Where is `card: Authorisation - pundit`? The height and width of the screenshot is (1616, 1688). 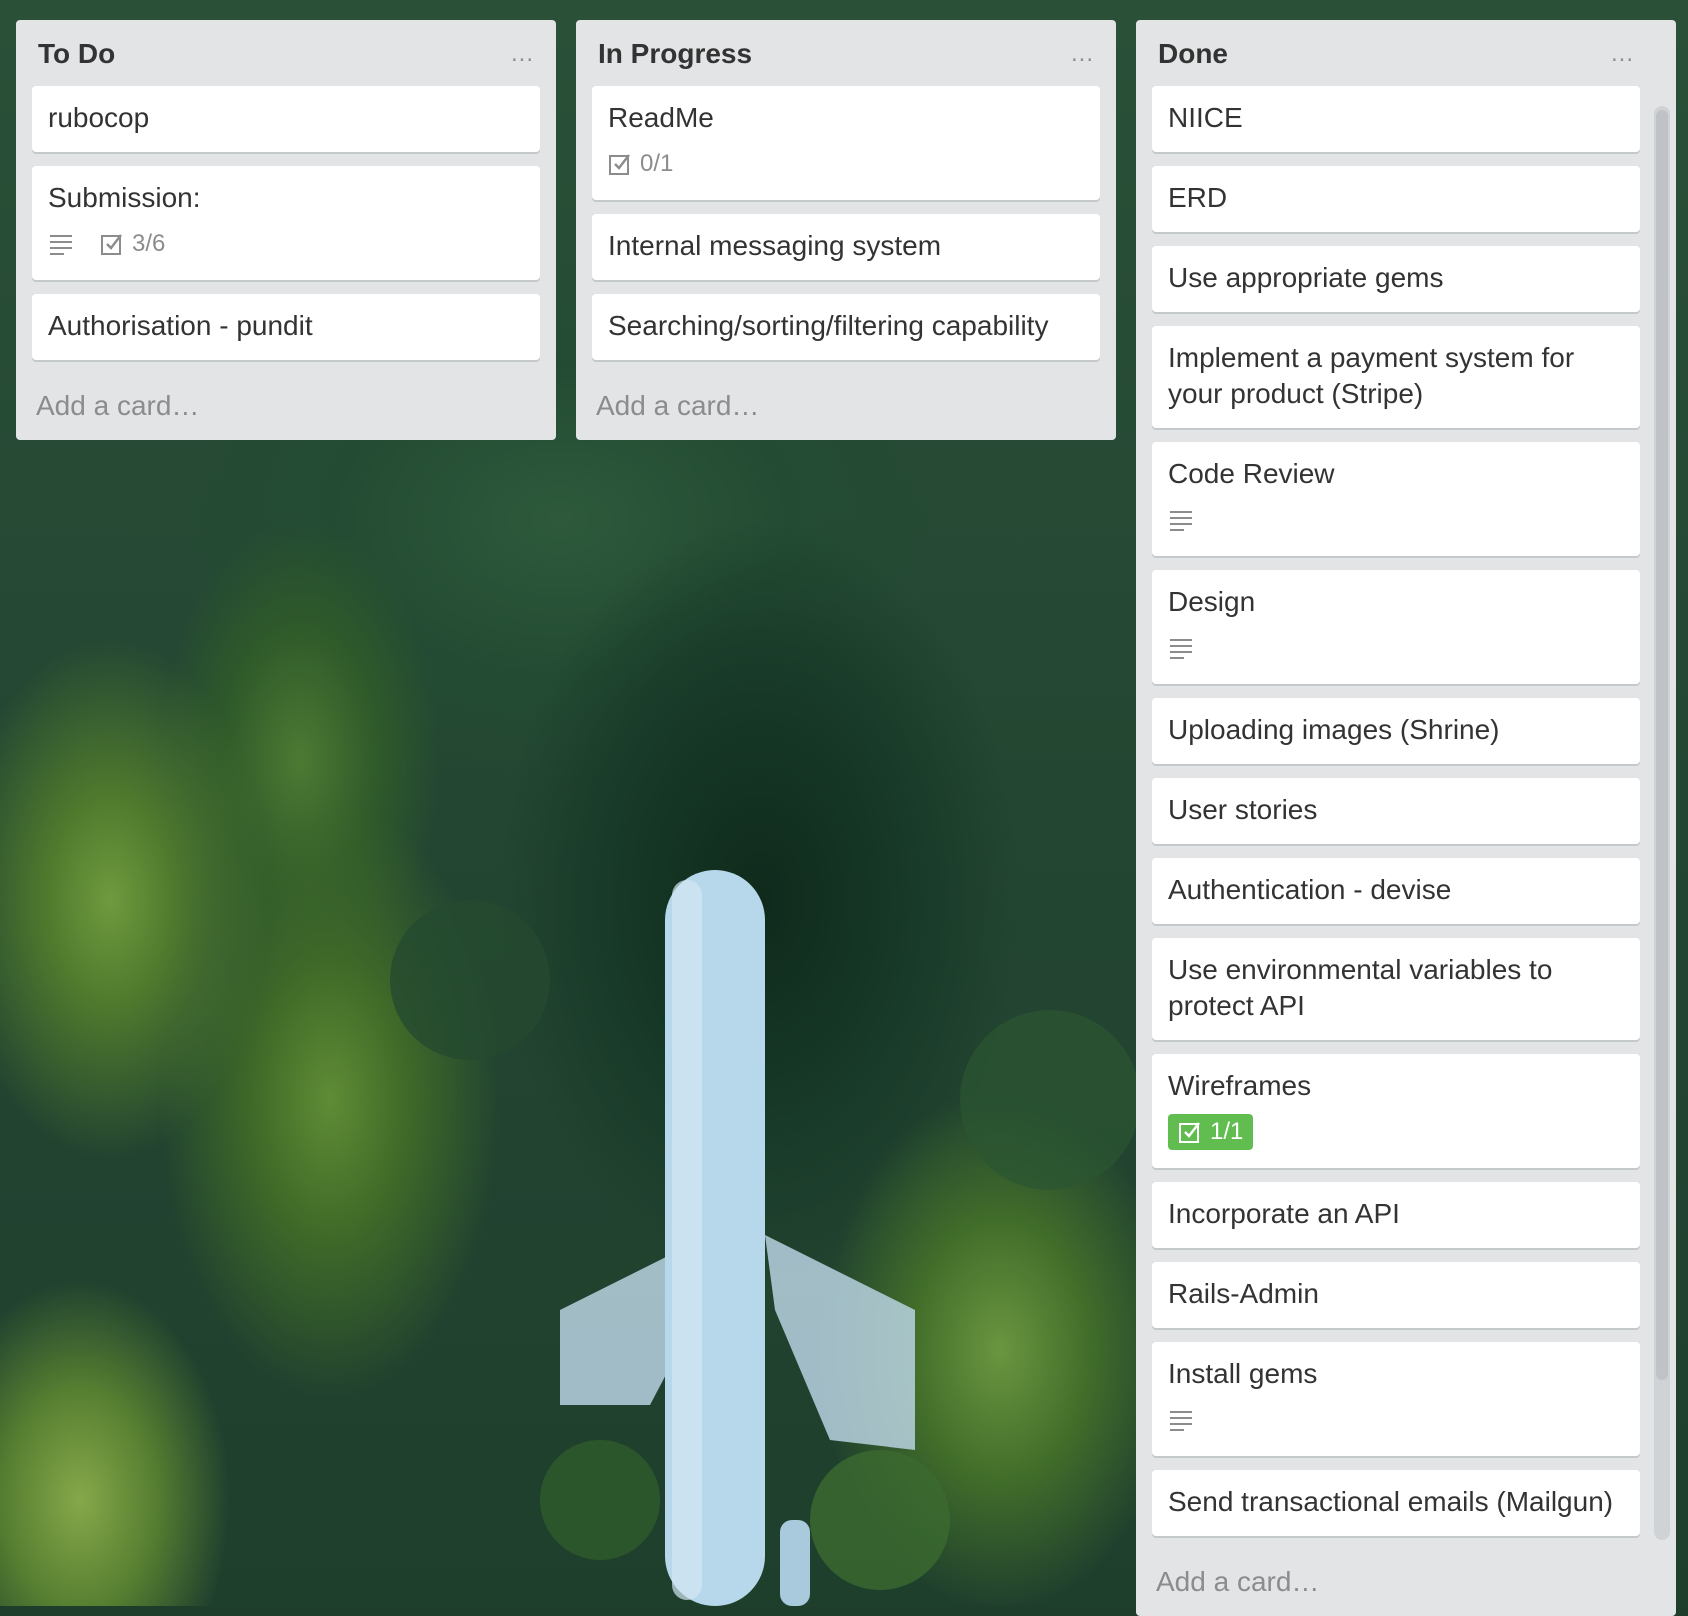
card: Authorisation - pundit is located at coordinates (286, 327).